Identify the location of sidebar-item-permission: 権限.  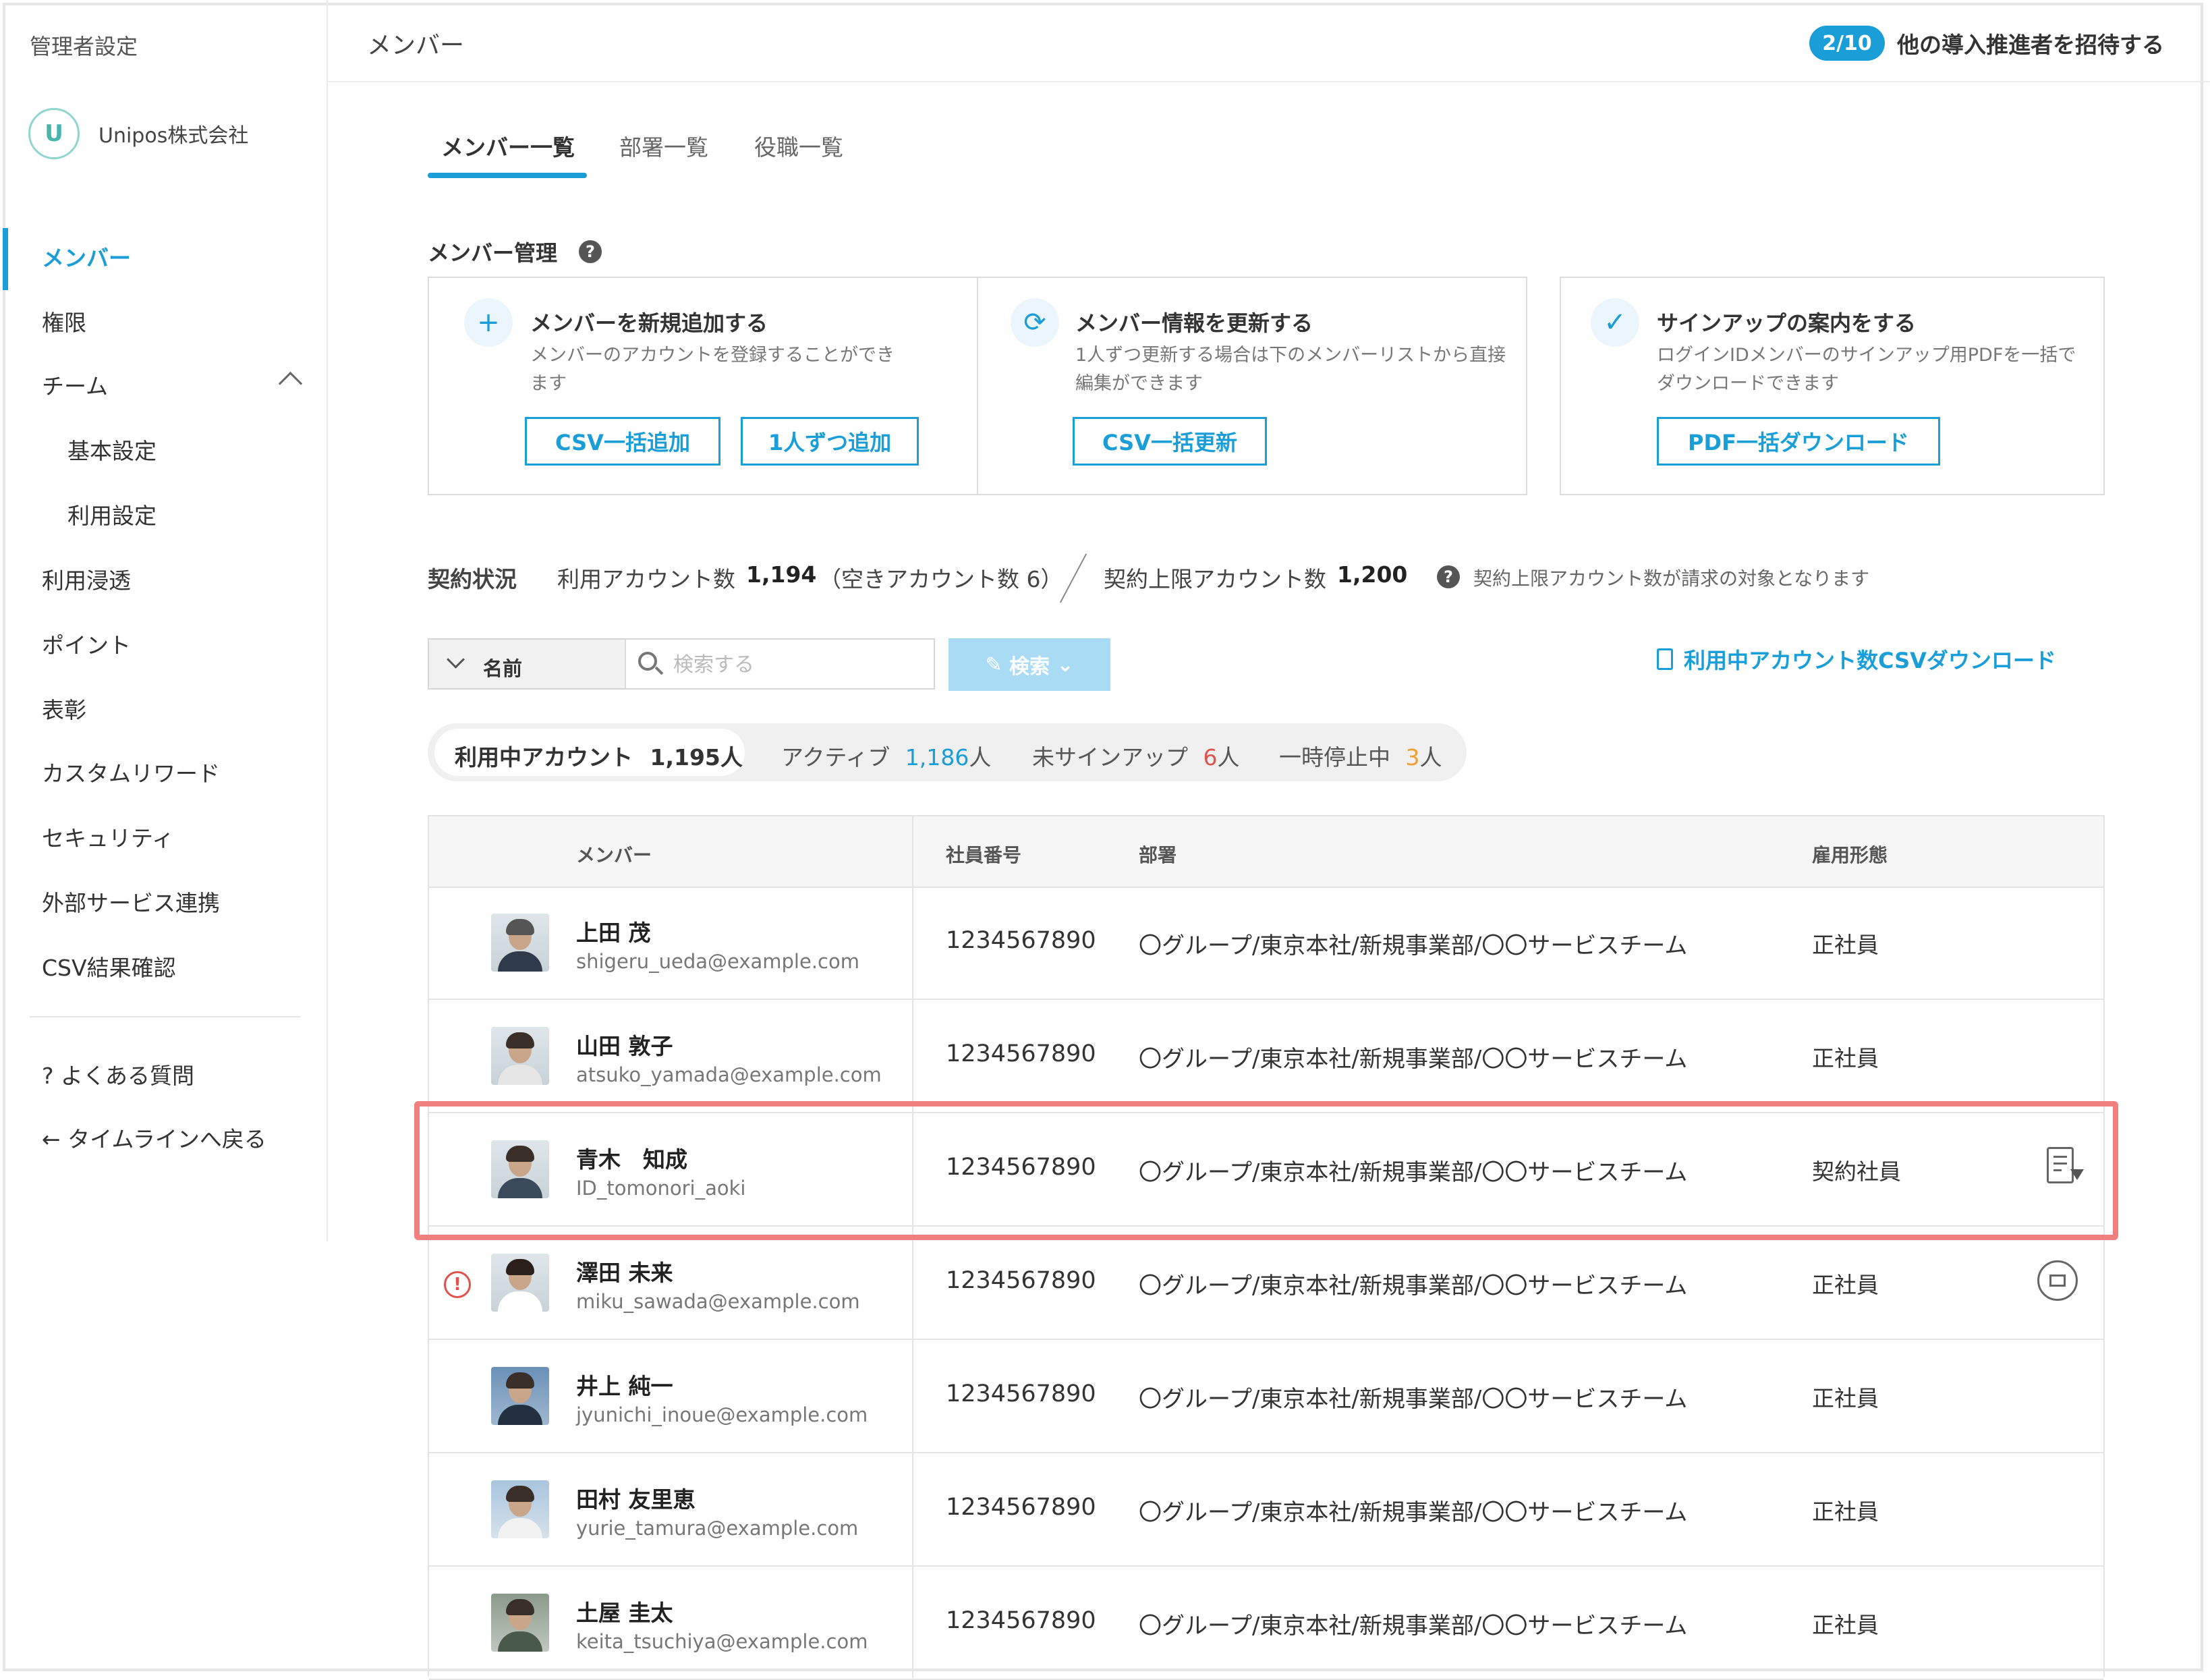
(64, 321).